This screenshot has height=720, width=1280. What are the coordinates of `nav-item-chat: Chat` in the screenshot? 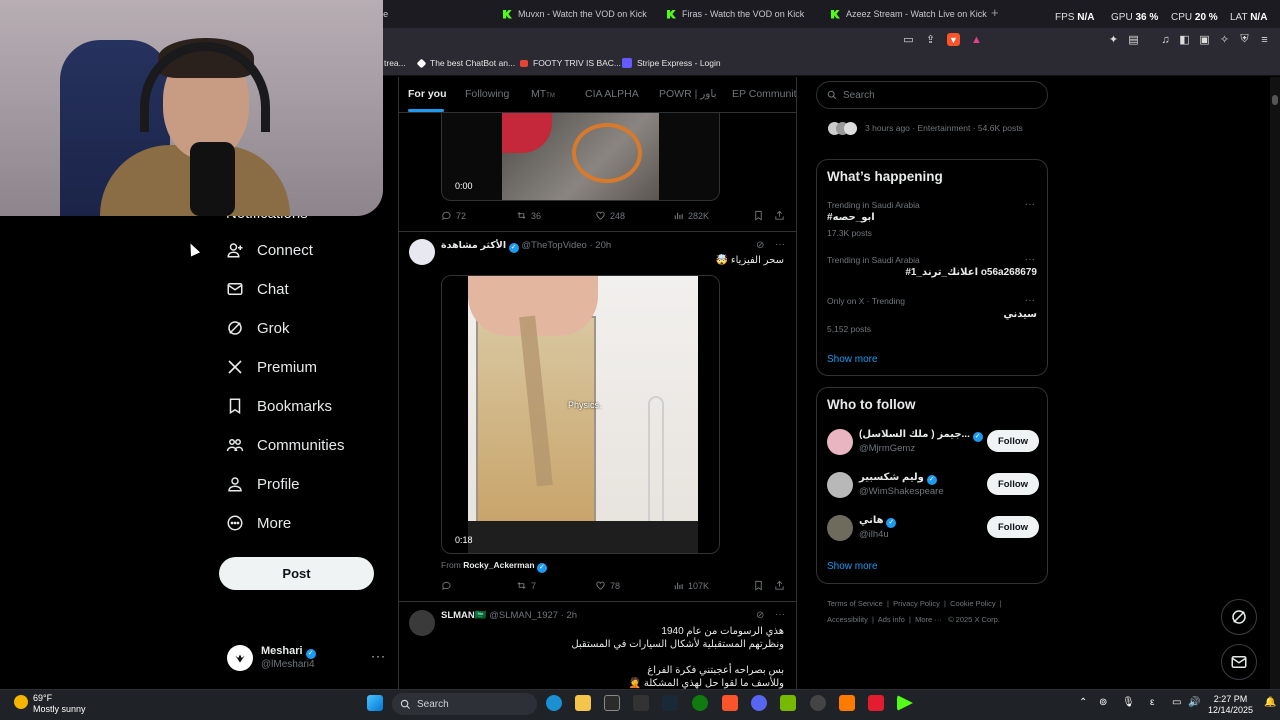 It's located at (257, 289).